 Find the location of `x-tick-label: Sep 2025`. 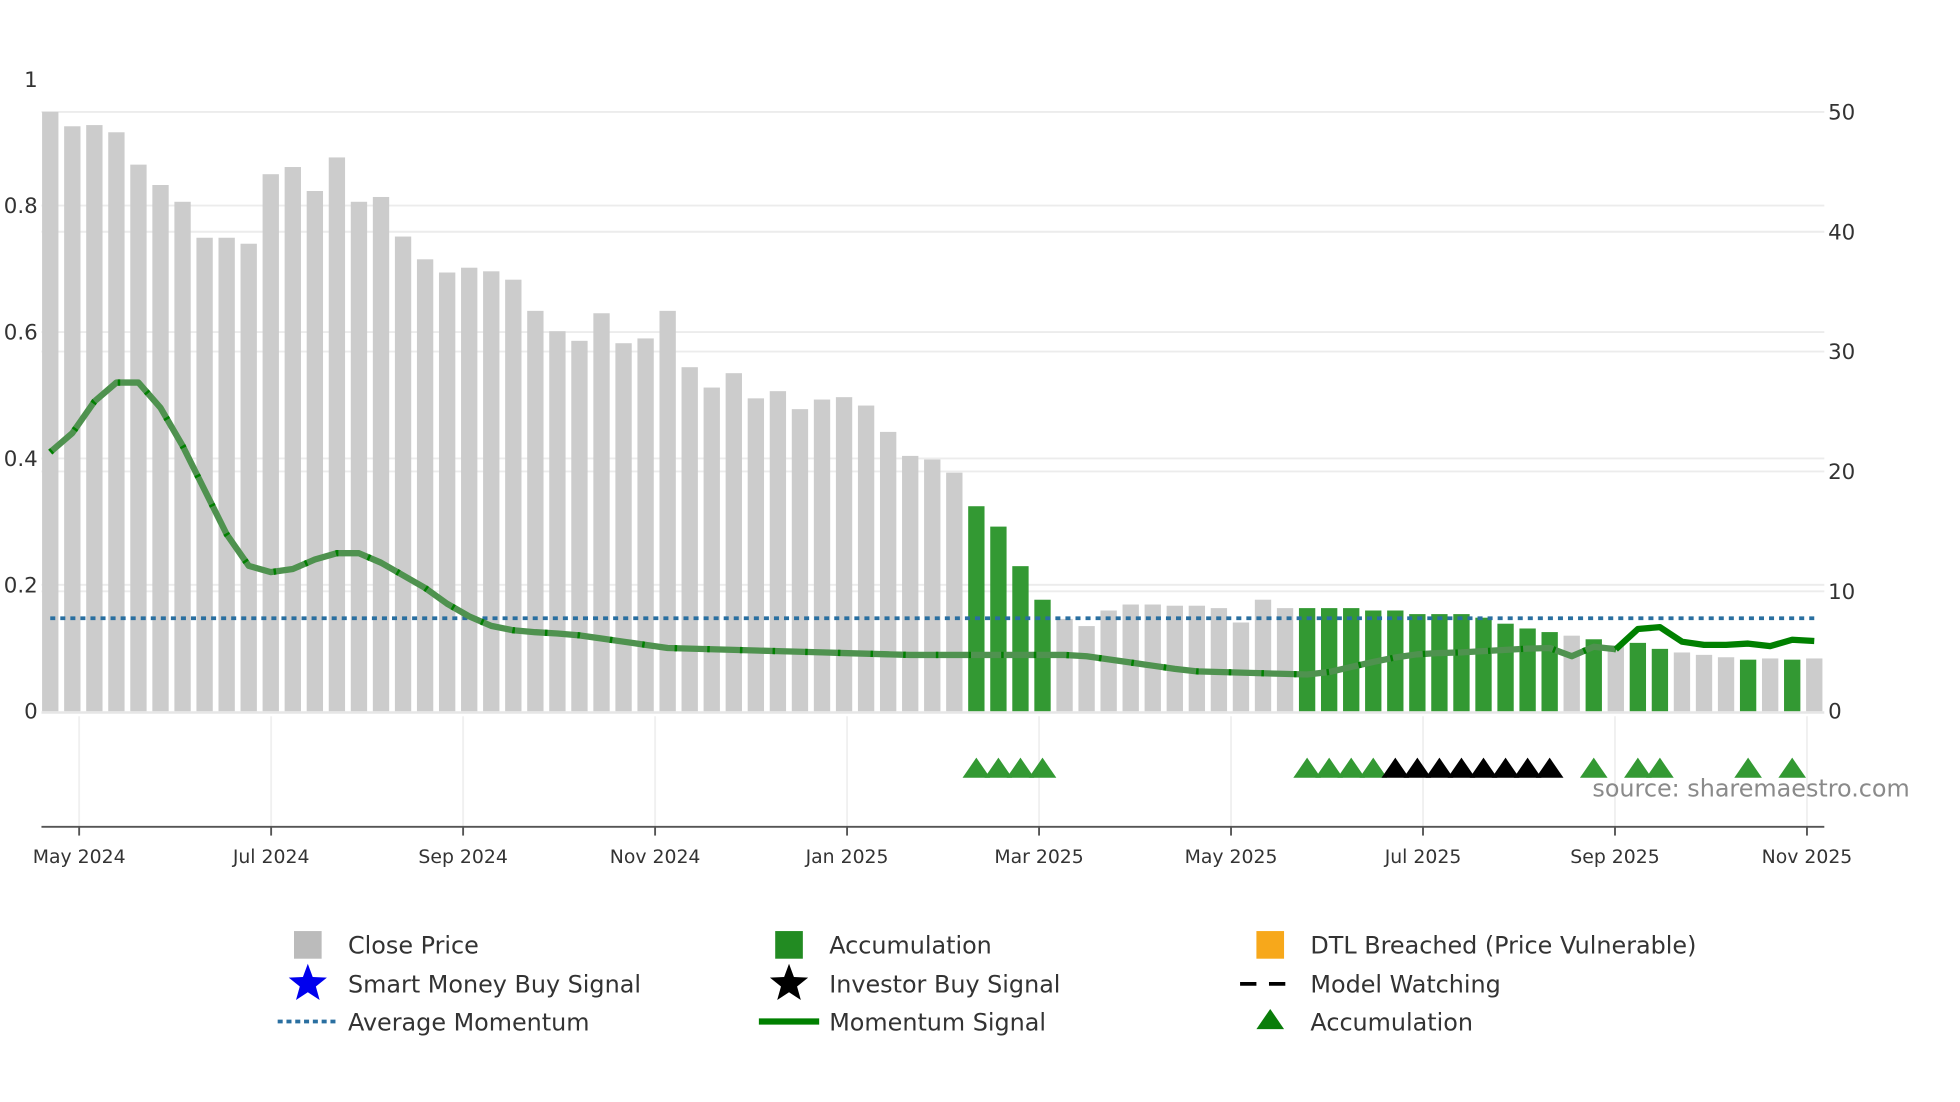

x-tick-label: Sep 2025 is located at coordinates (1614, 857).